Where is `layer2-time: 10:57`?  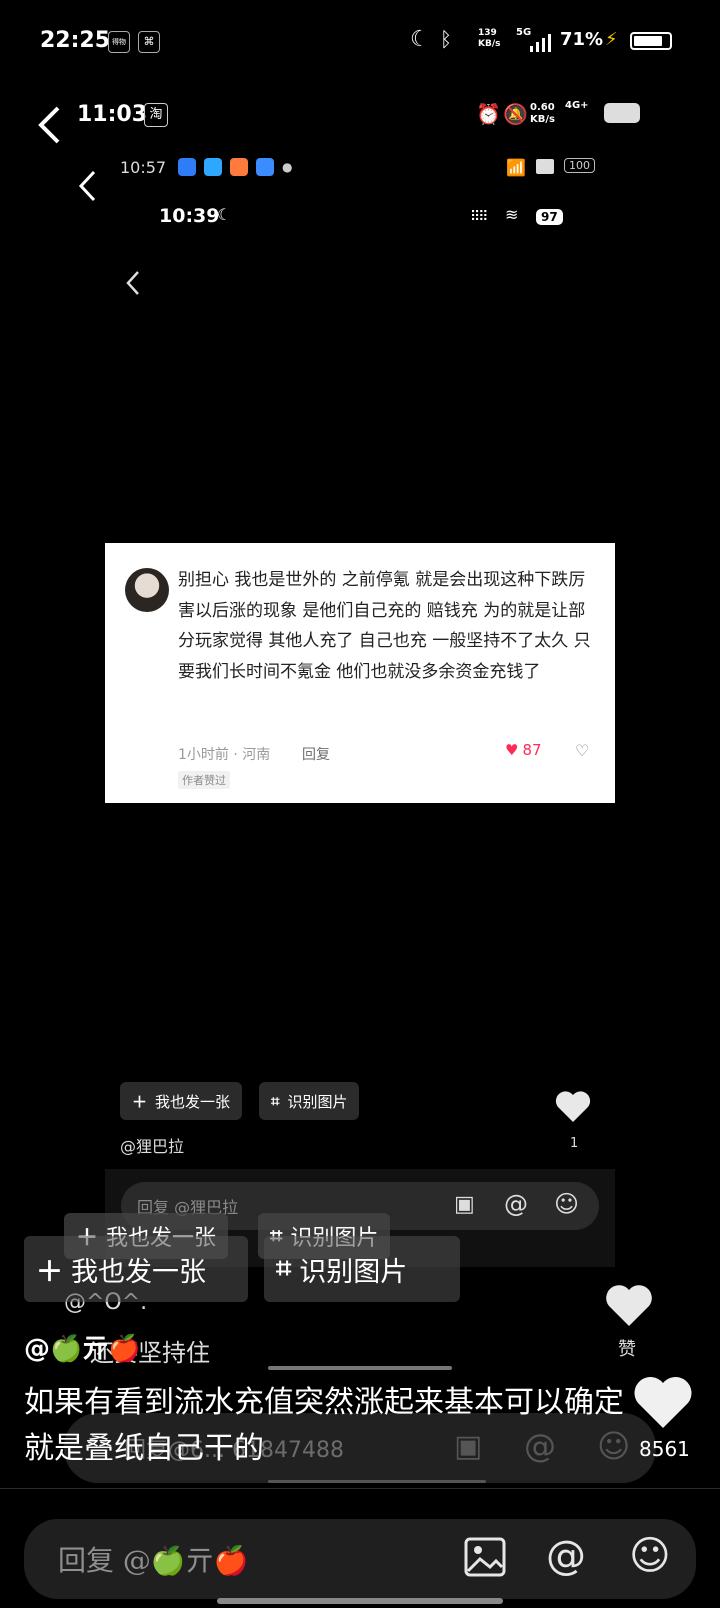 layer2-time: 10:57 is located at coordinates (143, 167).